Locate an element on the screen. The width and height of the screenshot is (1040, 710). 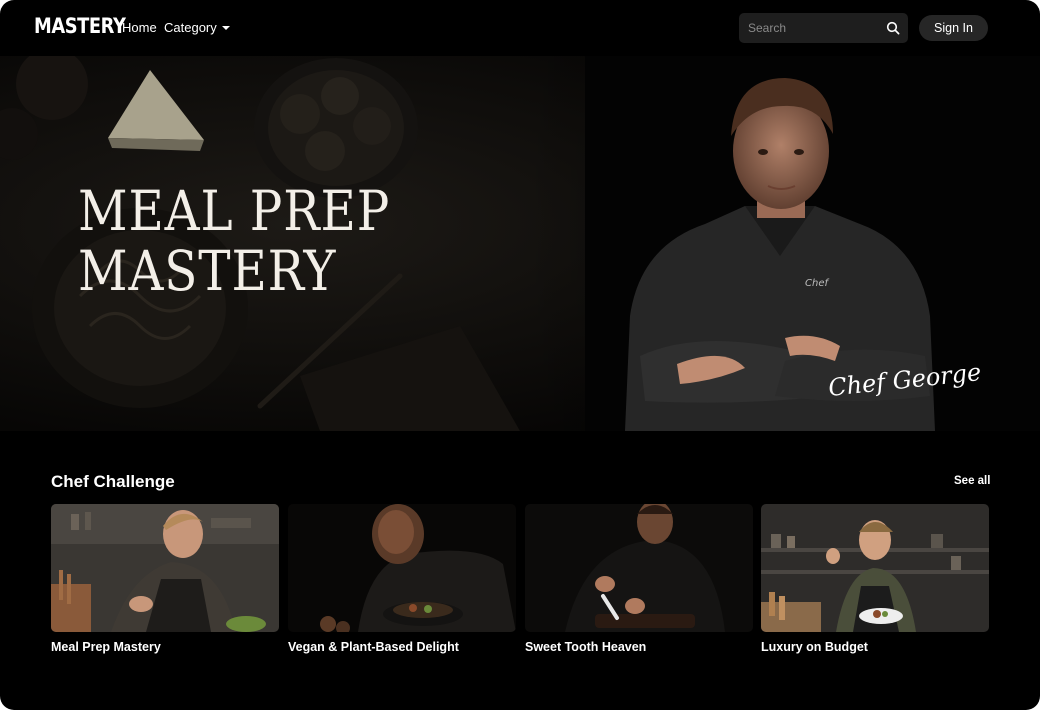
search-box is located at coordinates (823, 28).